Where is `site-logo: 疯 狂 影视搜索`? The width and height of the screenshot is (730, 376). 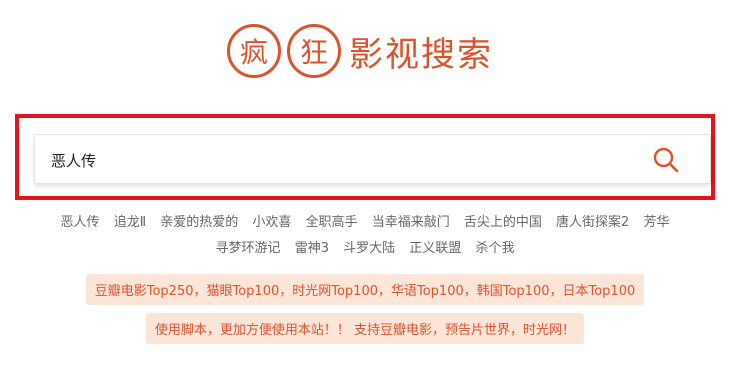
site-logo: 疯 狂 影视搜索 is located at coordinates (365, 51).